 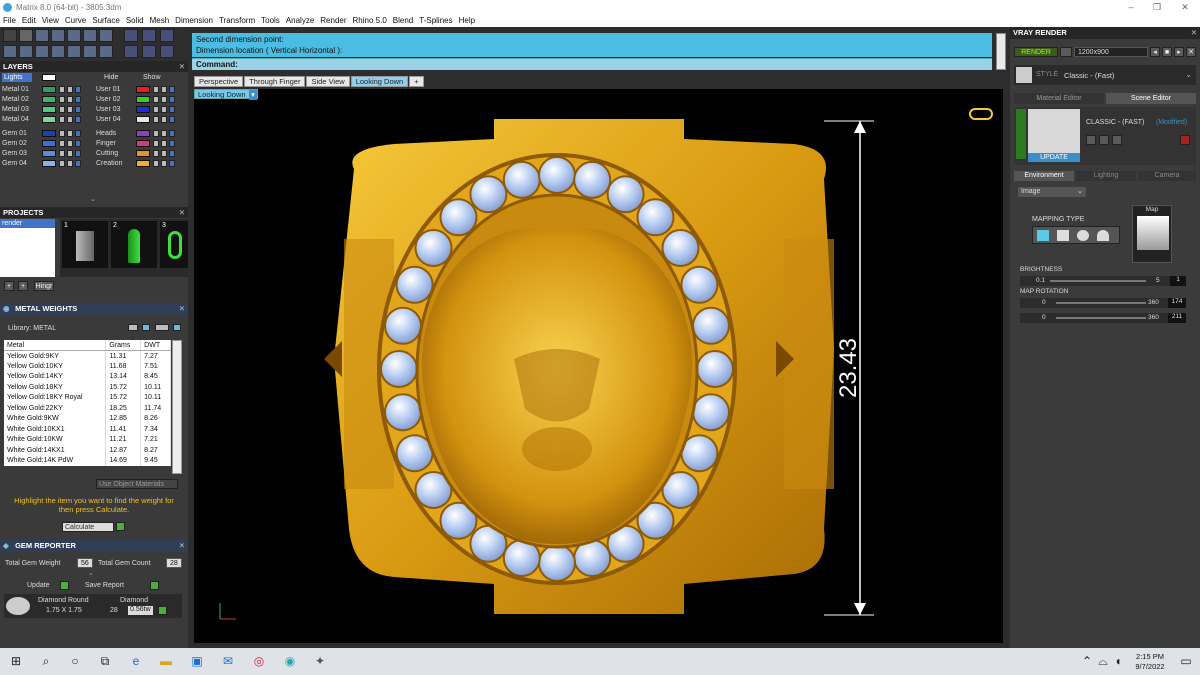 I want to click on tab-environment: Environment, so click(x=1044, y=176).